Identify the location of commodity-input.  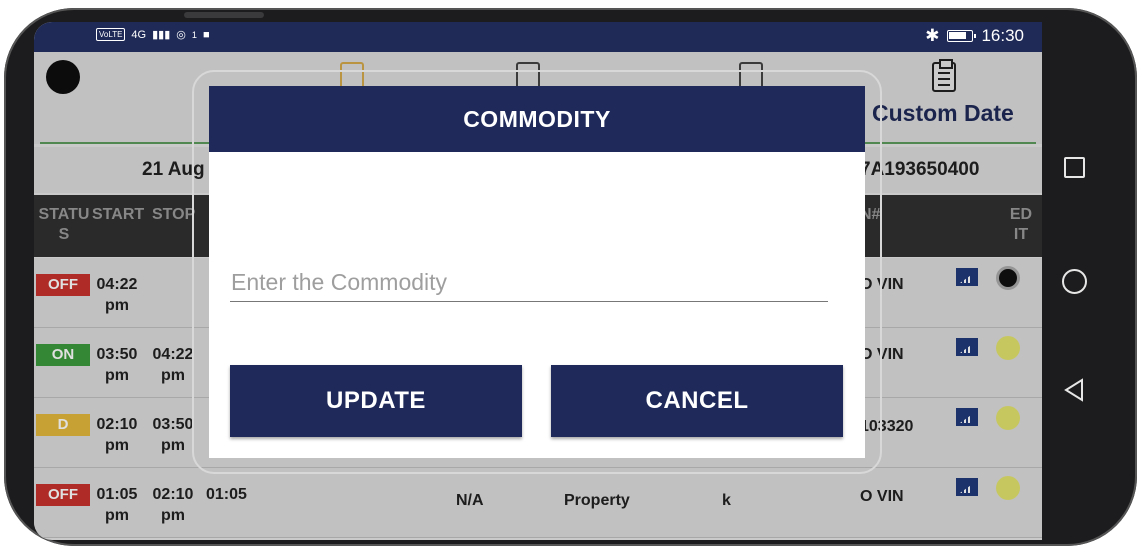
(529, 282).